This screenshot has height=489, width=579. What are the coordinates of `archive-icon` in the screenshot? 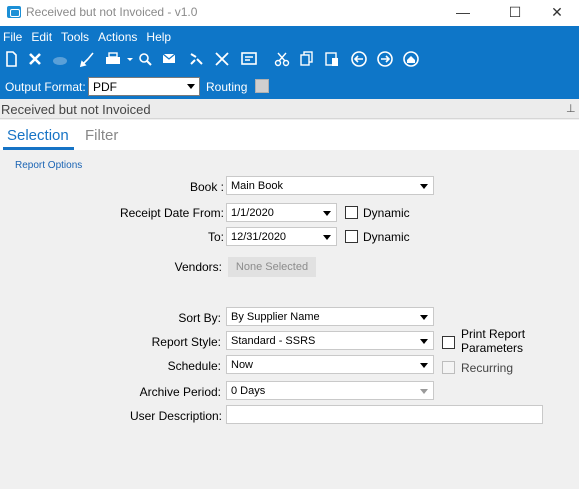 It's located at (249, 59).